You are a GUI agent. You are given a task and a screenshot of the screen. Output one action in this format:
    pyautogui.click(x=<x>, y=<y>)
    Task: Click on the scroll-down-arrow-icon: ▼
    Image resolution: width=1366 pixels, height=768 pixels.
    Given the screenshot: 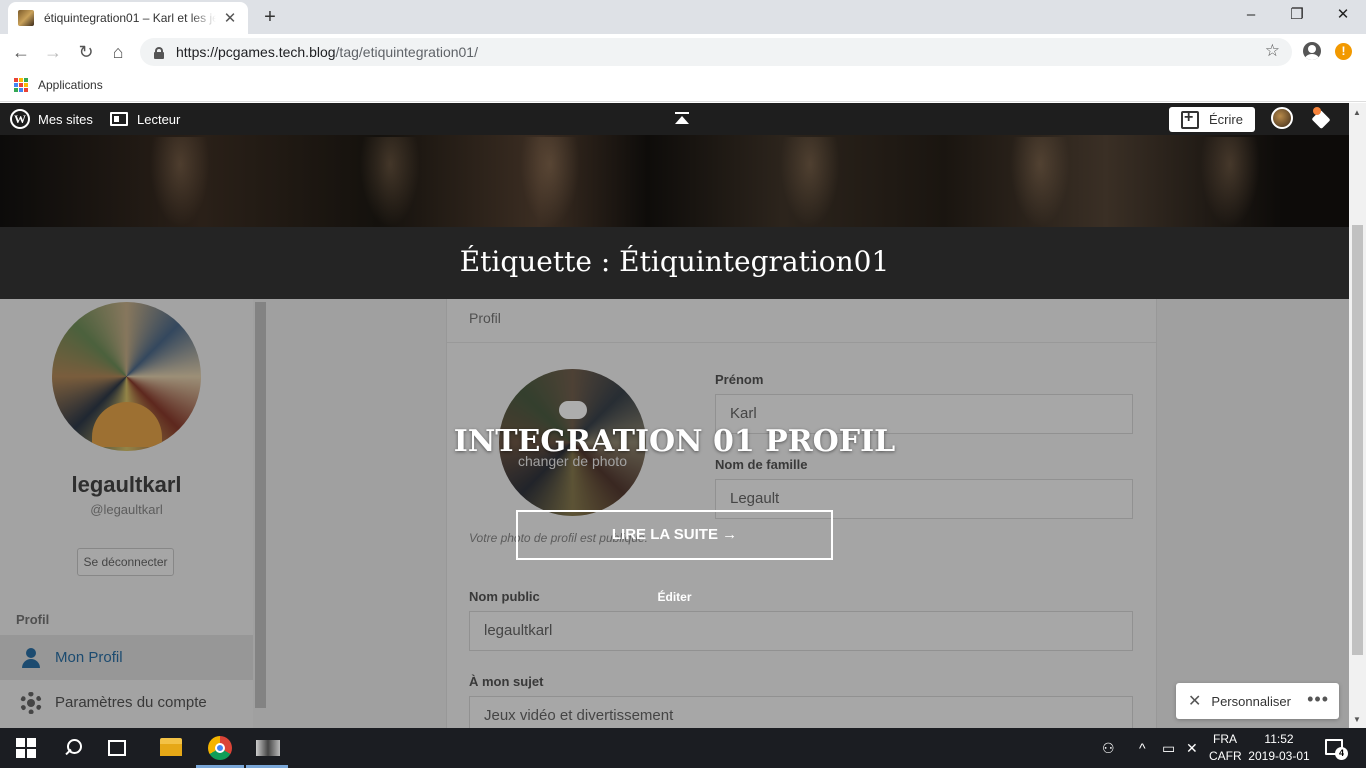 What is the action you would take?
    pyautogui.click(x=1357, y=719)
    